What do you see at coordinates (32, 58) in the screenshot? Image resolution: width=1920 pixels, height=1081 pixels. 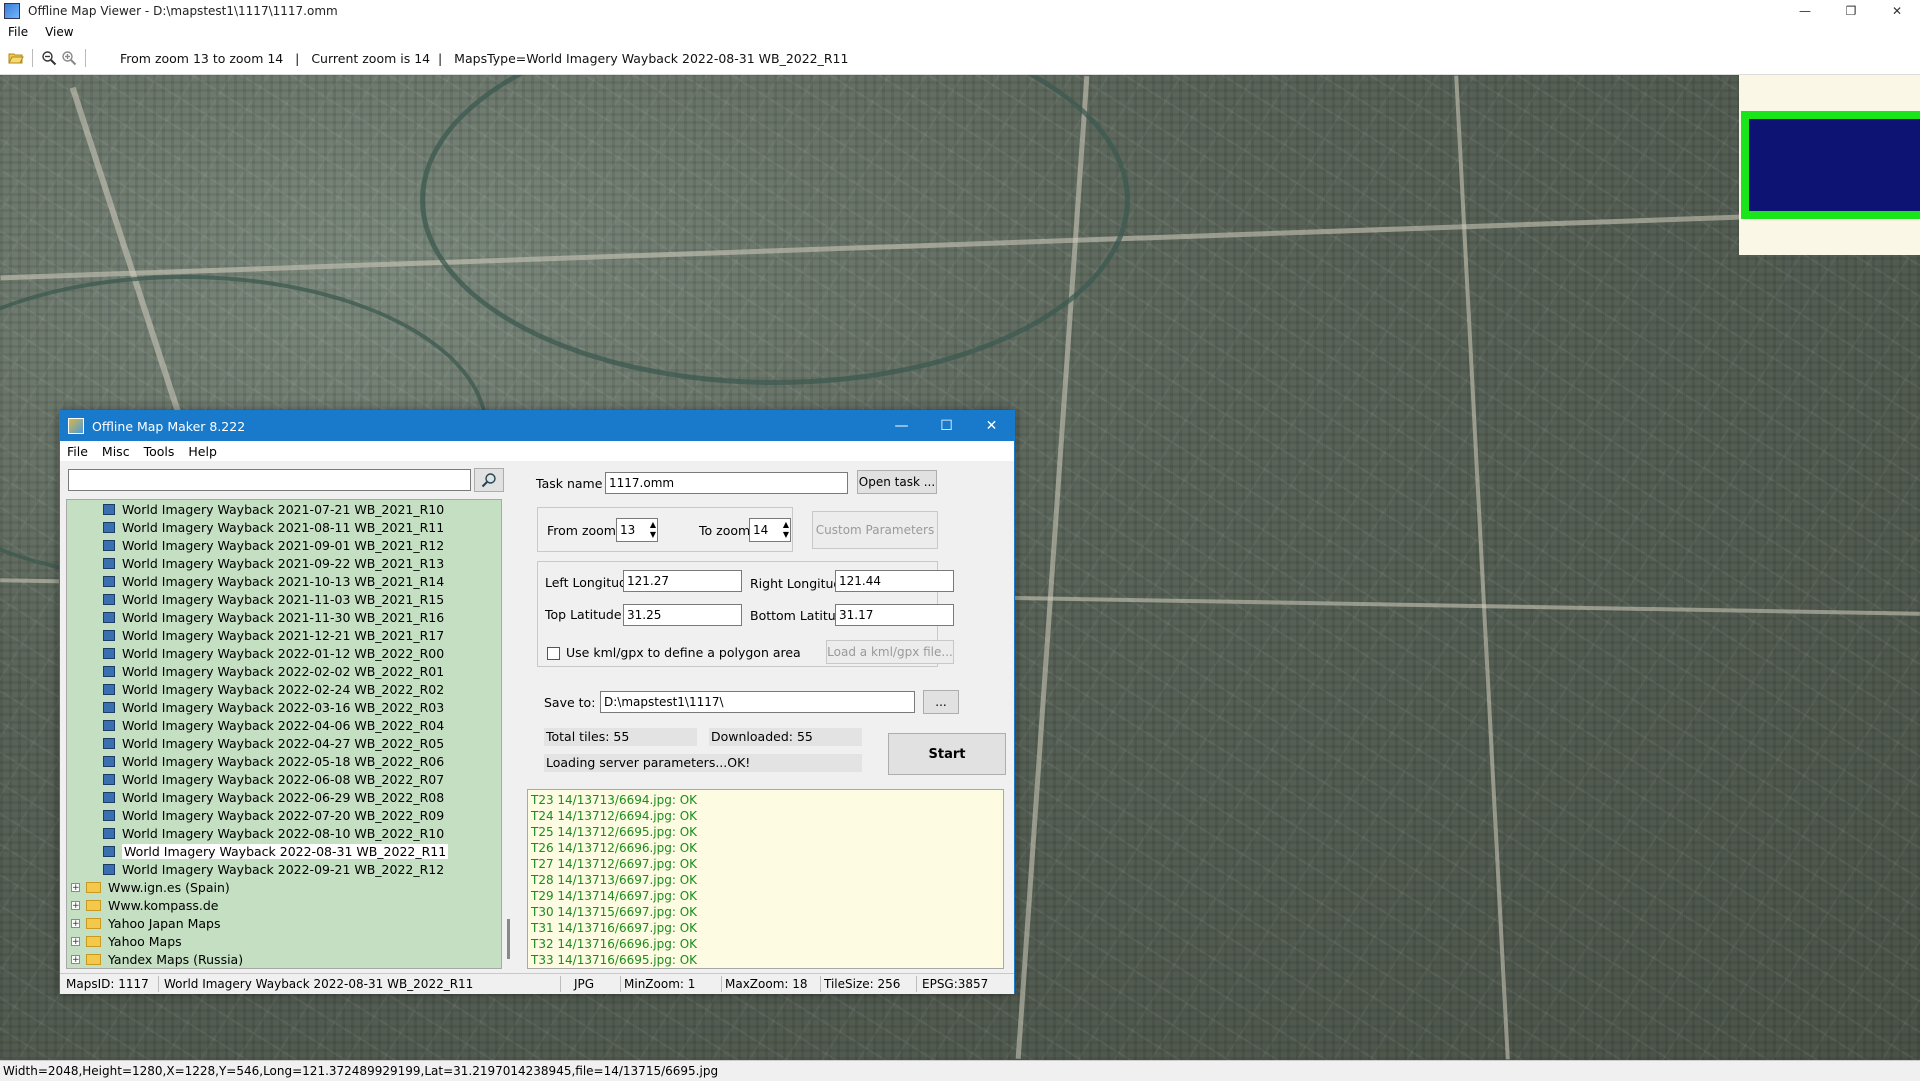 I see `toolbar-separator` at bounding box center [32, 58].